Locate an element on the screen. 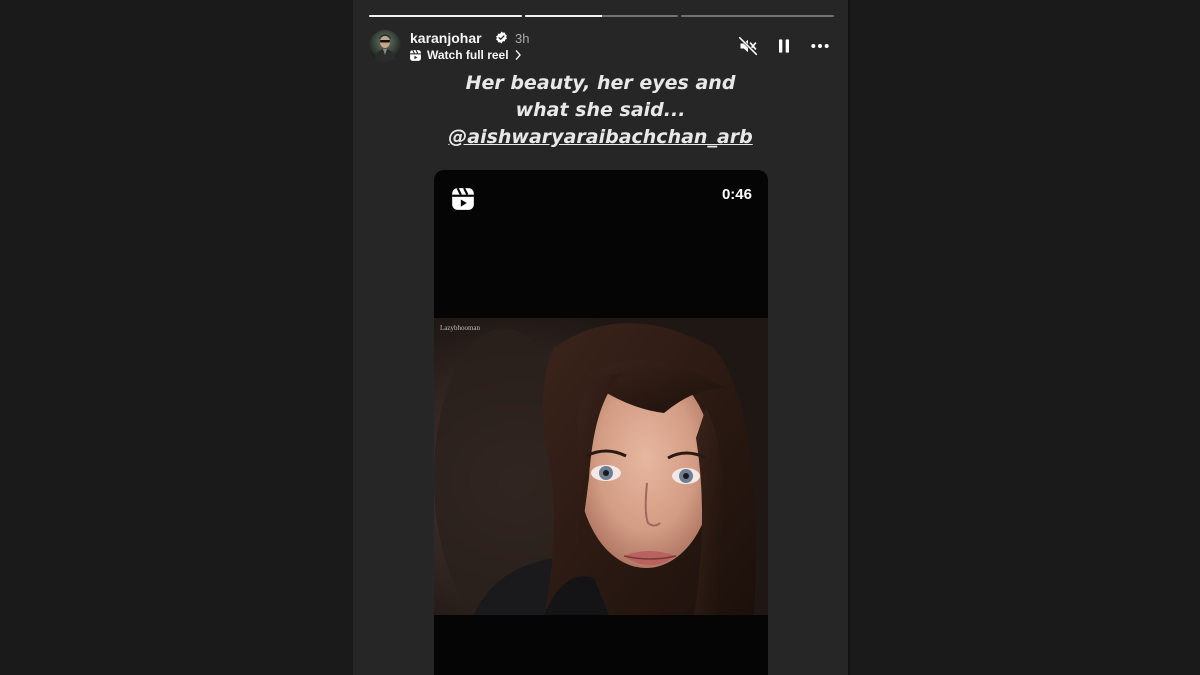 Image resolution: width=1200 pixels, height=675 pixels. story-progress-bar is located at coordinates (601, 16).